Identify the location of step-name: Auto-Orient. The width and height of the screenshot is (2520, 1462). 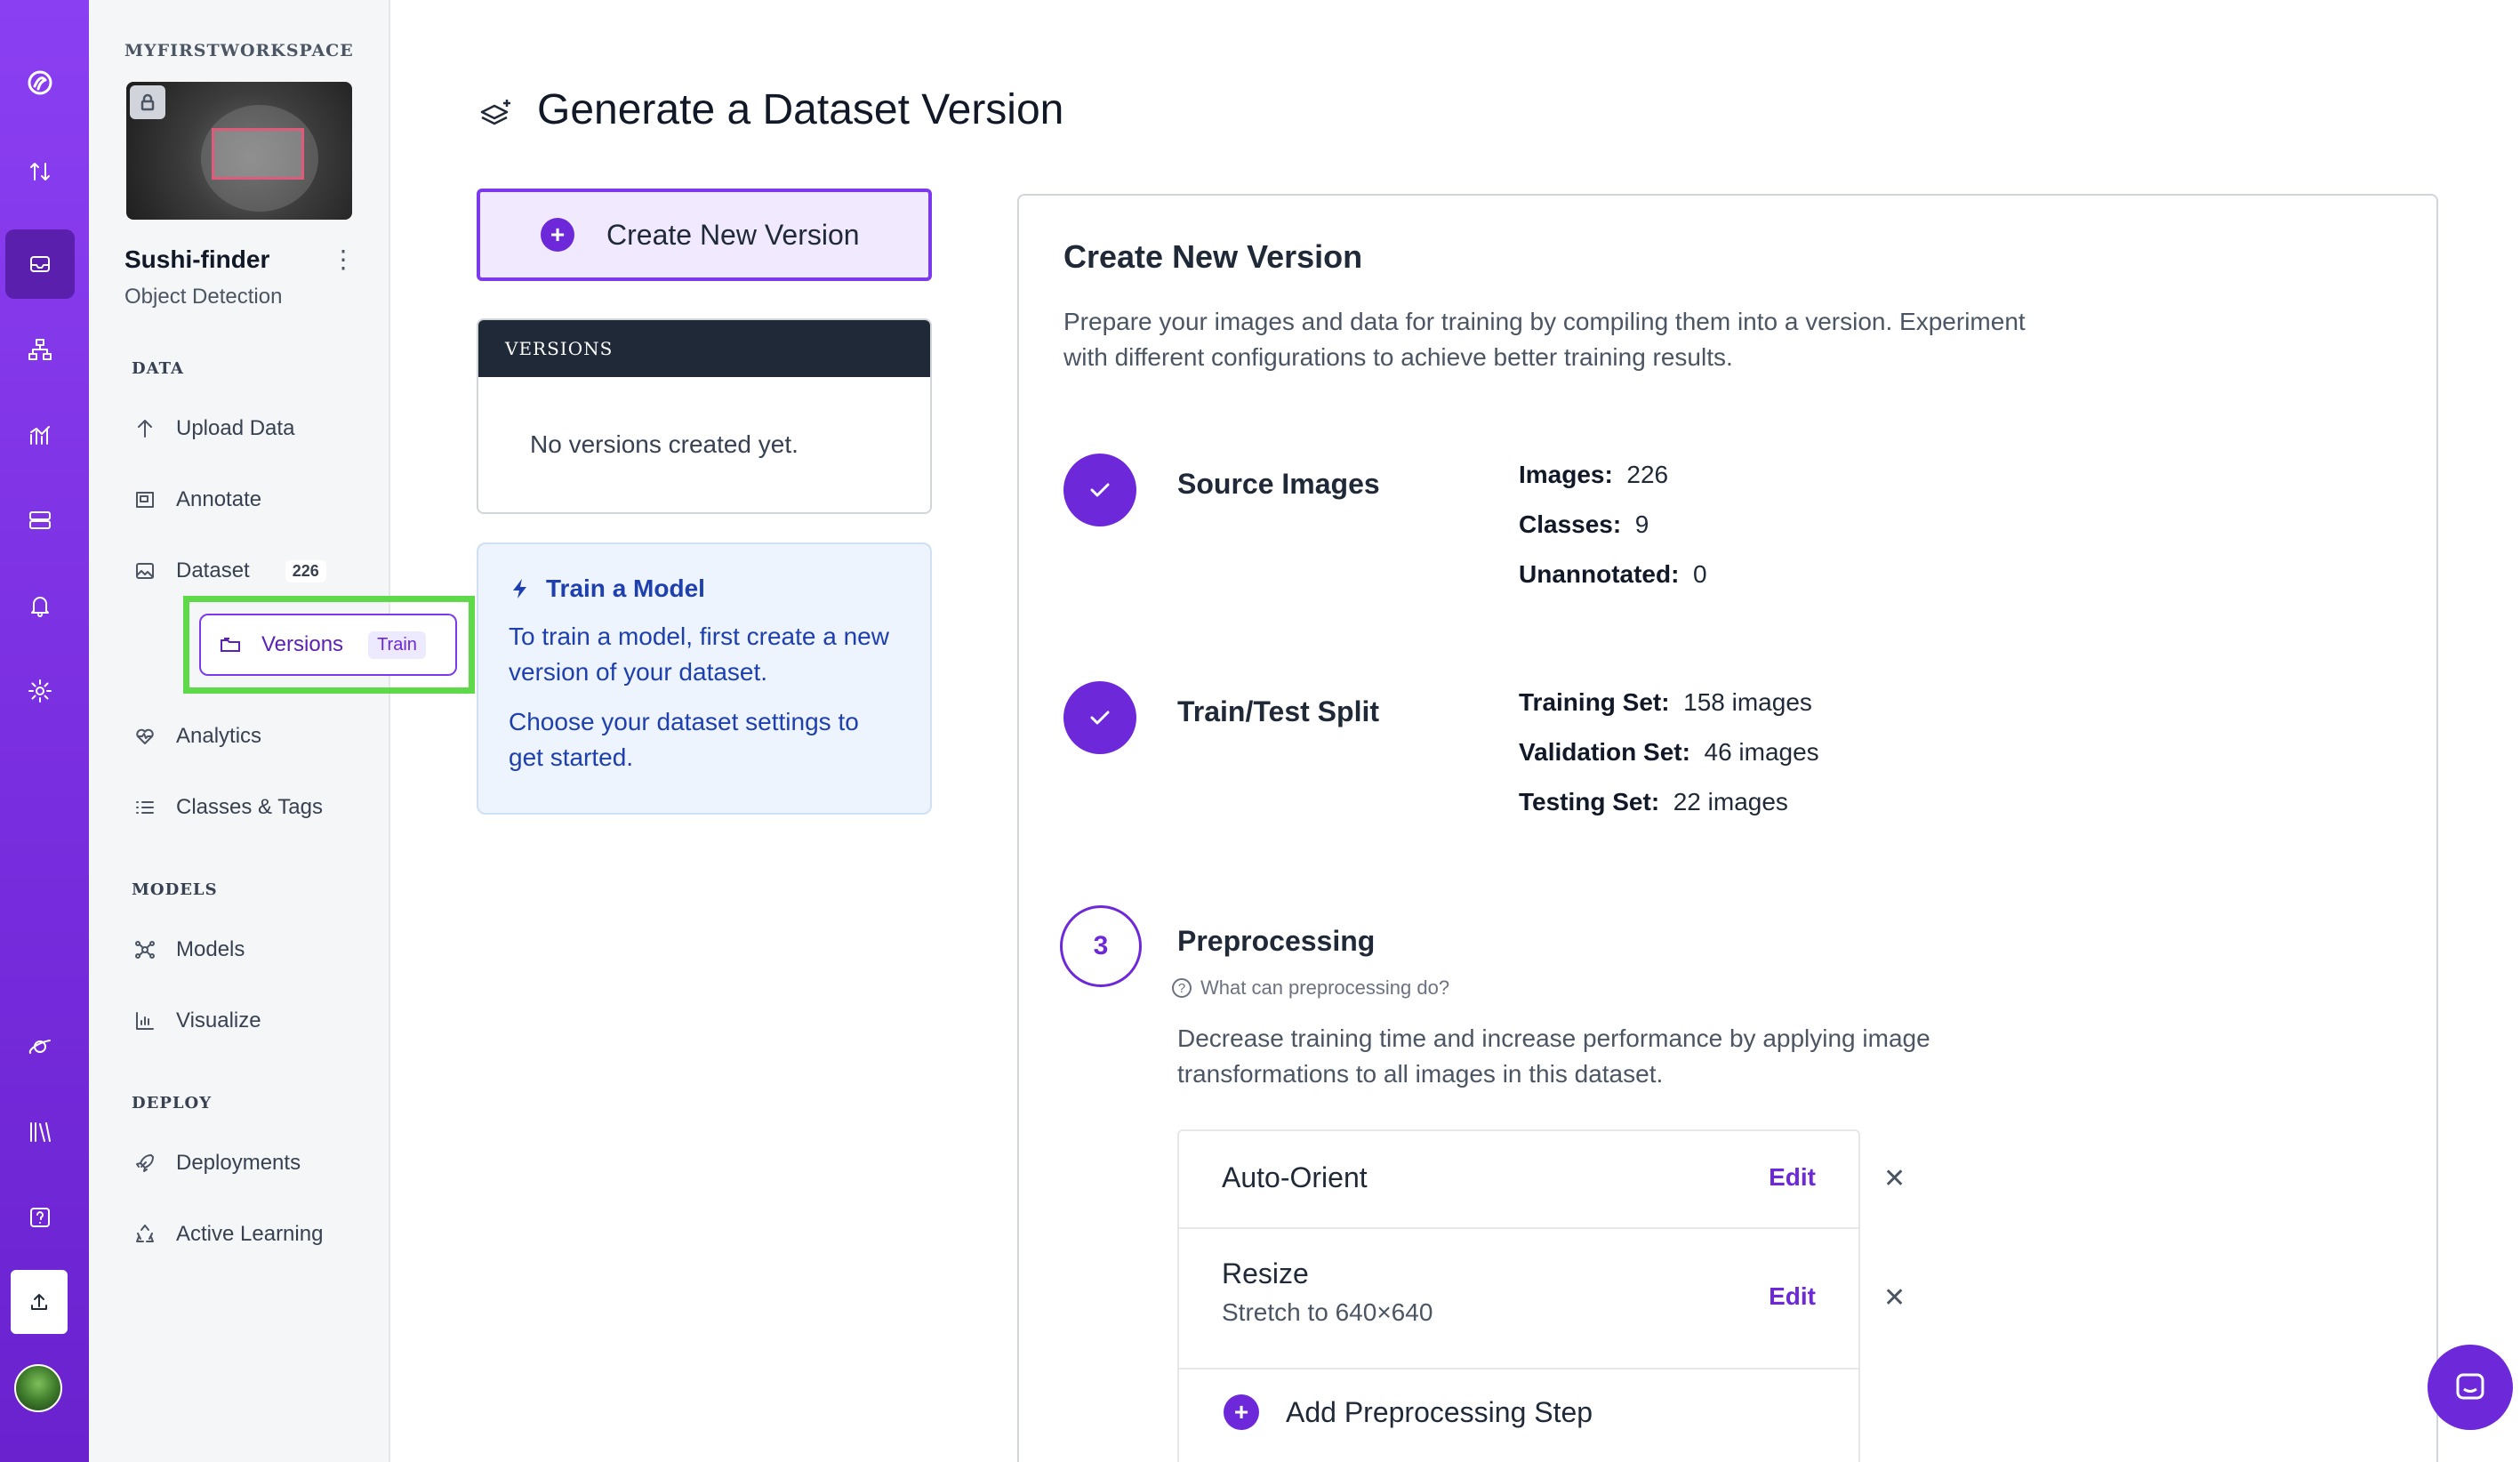
(1295, 1177).